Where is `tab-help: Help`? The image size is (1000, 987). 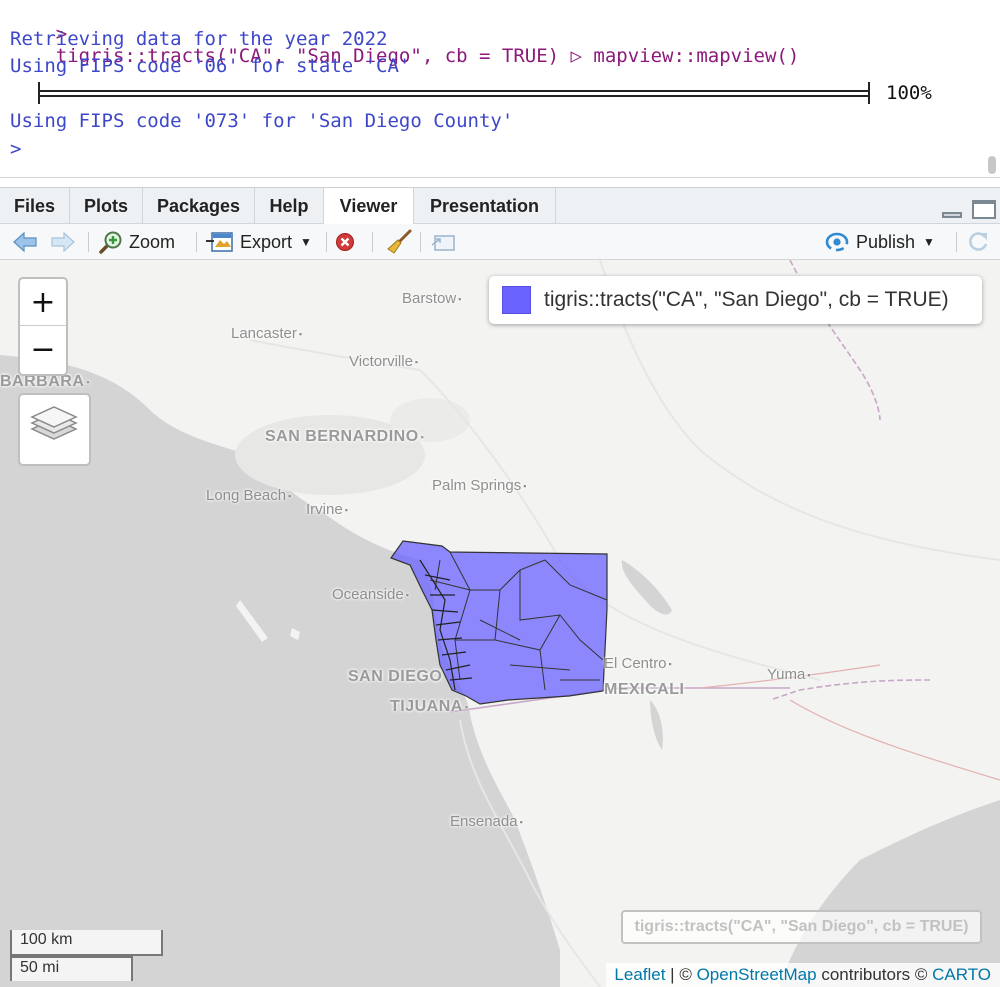
tab-help: Help is located at coordinates (289, 206).